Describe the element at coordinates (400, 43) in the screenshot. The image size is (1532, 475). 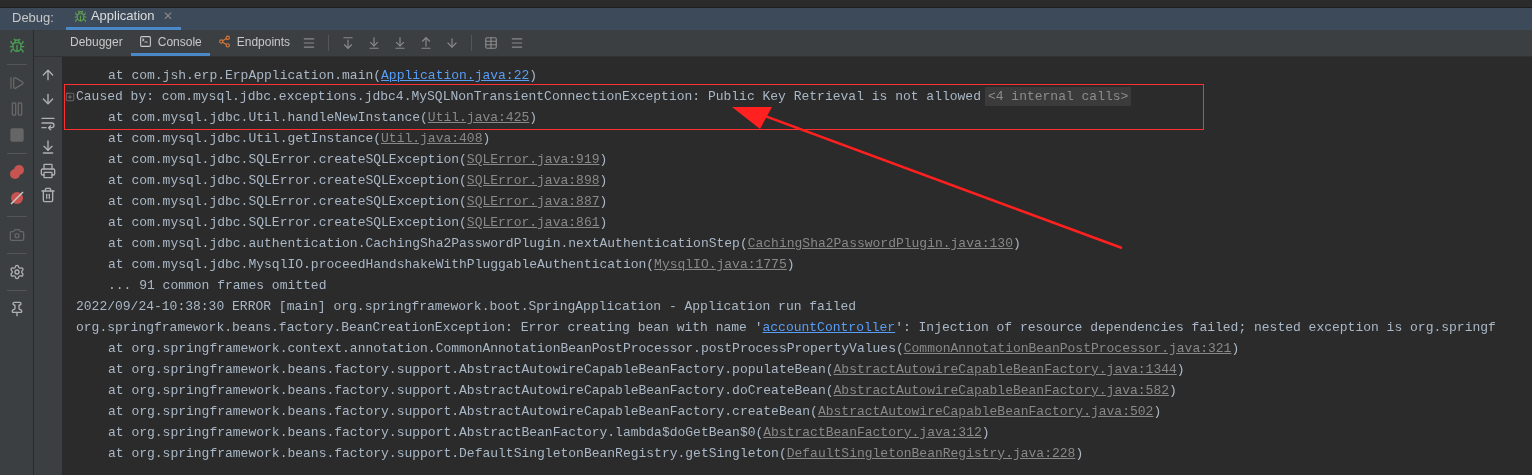
I see `force-step-into-icon` at that location.